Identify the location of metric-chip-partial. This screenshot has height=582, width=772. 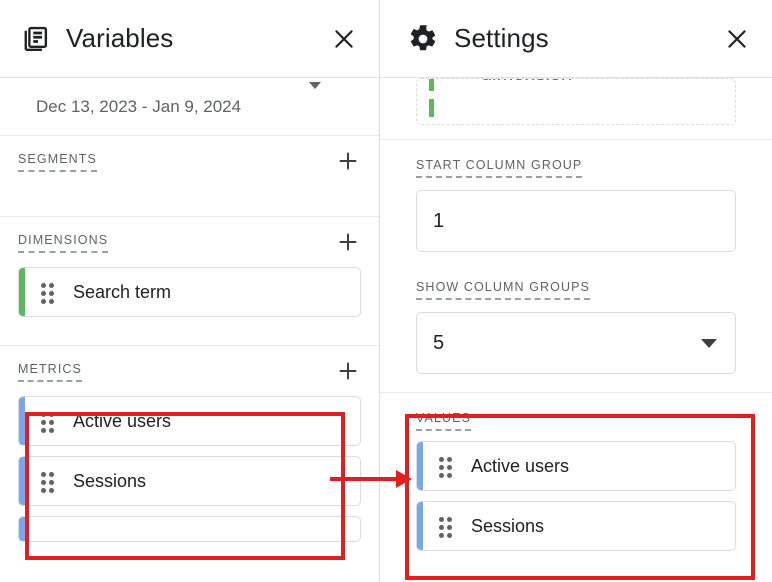
(189, 529).